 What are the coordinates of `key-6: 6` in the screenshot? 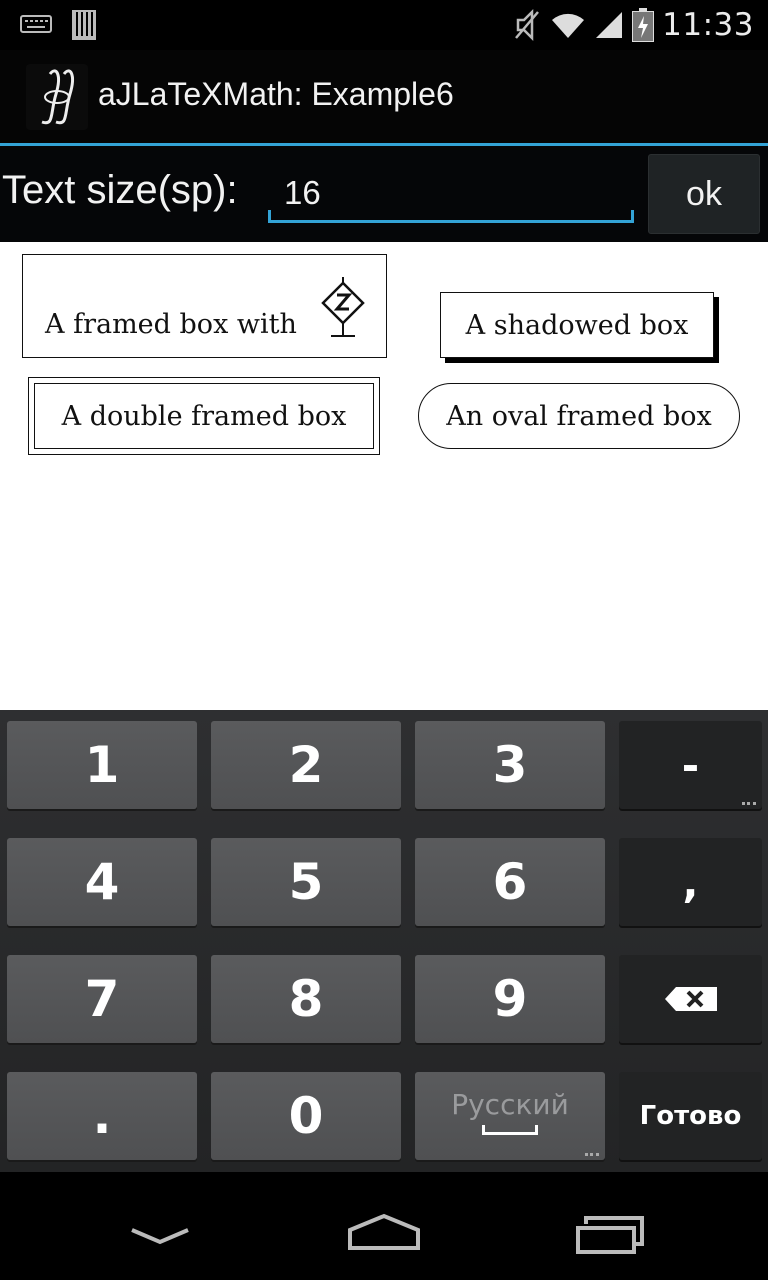 It's located at (510, 882).